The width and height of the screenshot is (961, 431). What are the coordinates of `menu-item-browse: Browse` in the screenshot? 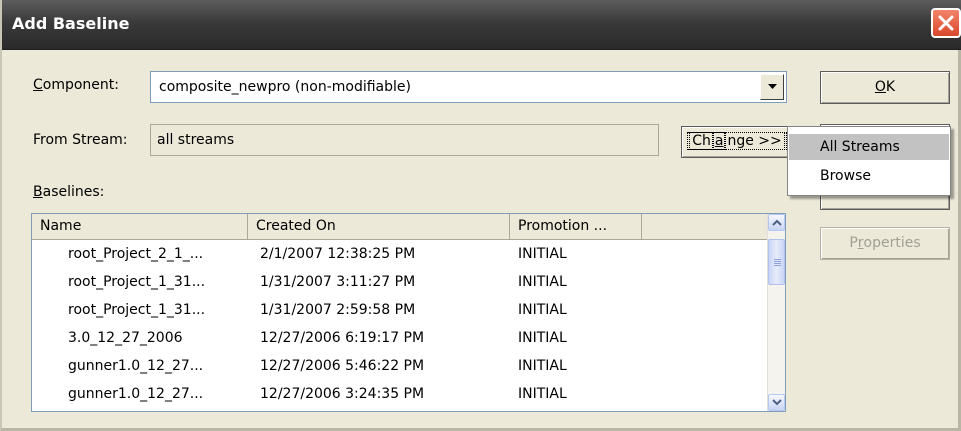 It's located at (869, 176).